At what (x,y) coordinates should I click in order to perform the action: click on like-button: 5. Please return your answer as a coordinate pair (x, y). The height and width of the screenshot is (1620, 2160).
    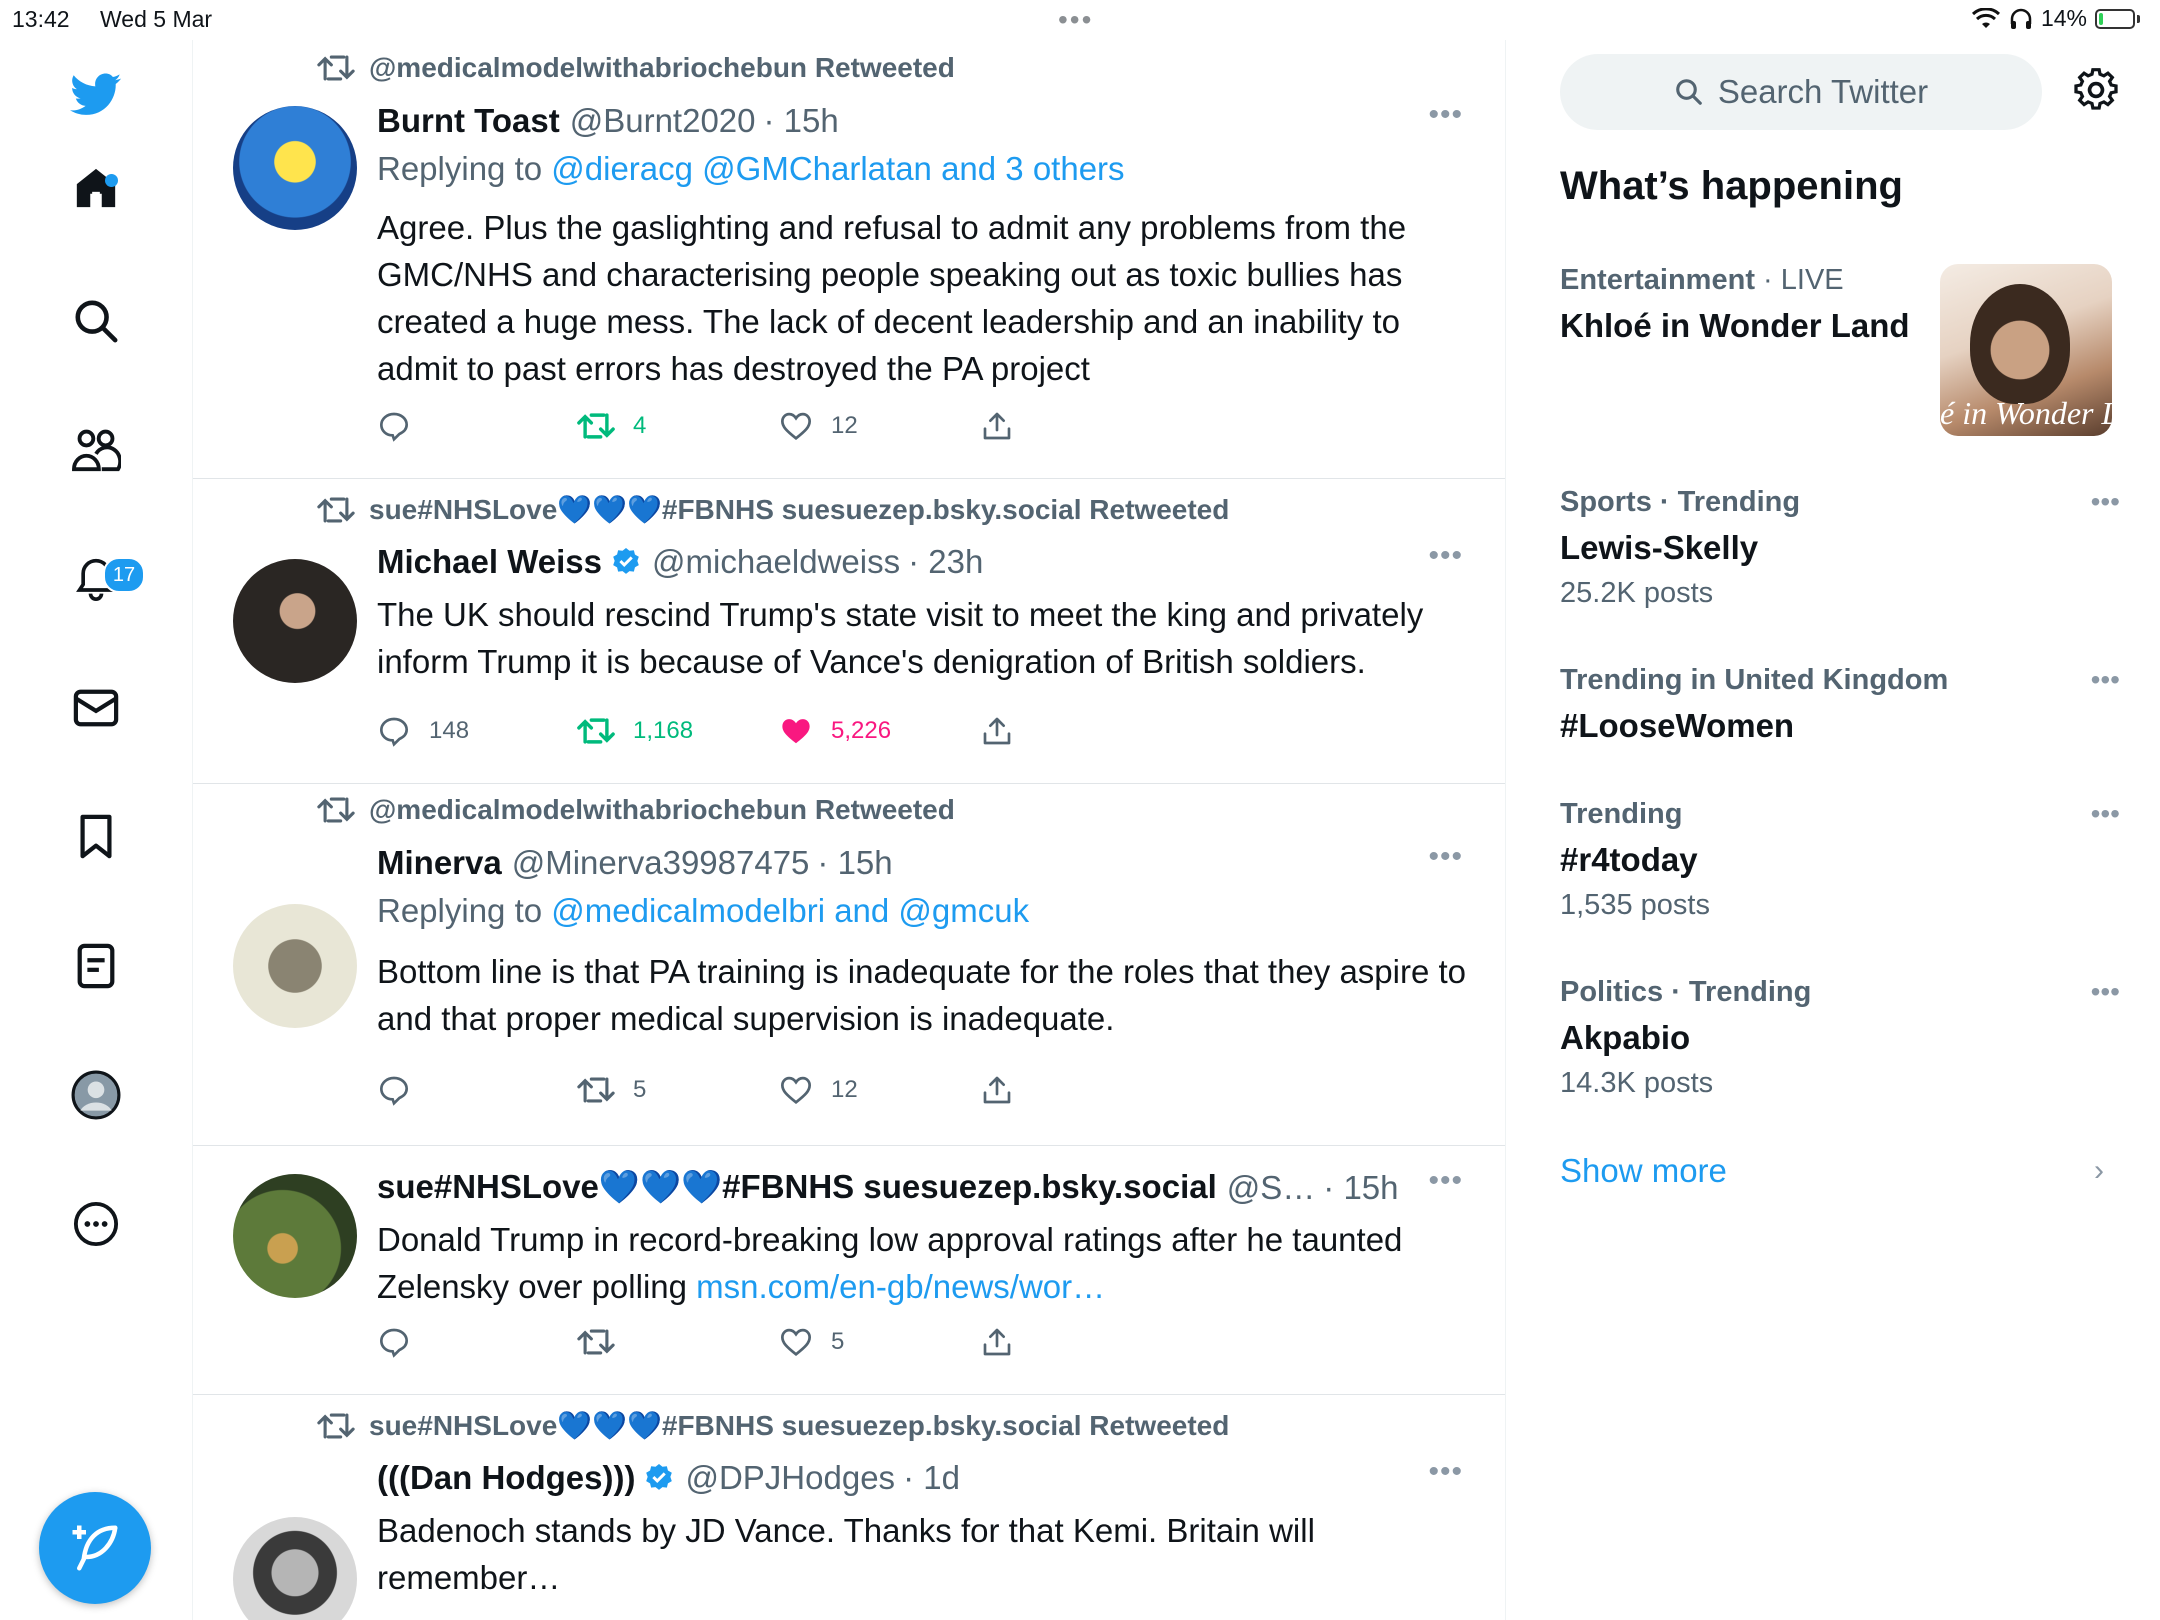
    Looking at the image, I should click on (880, 1342).